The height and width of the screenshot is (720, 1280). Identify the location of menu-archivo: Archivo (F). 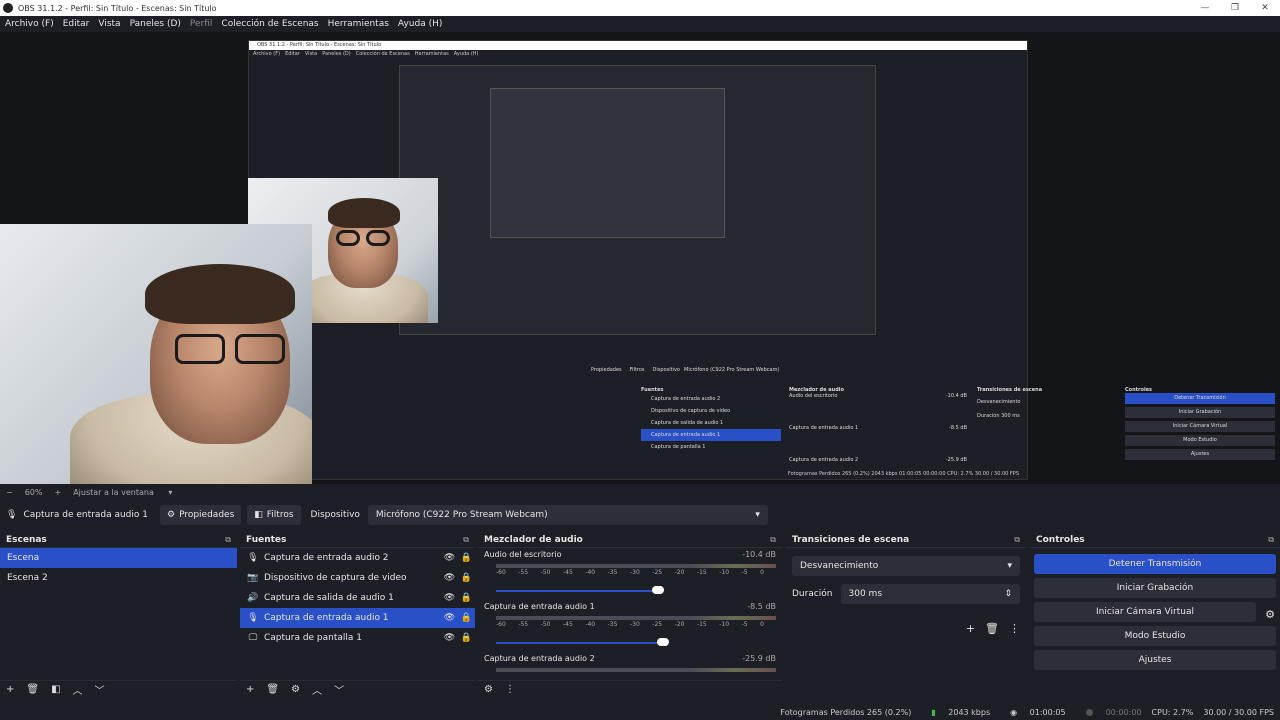
(29, 24).